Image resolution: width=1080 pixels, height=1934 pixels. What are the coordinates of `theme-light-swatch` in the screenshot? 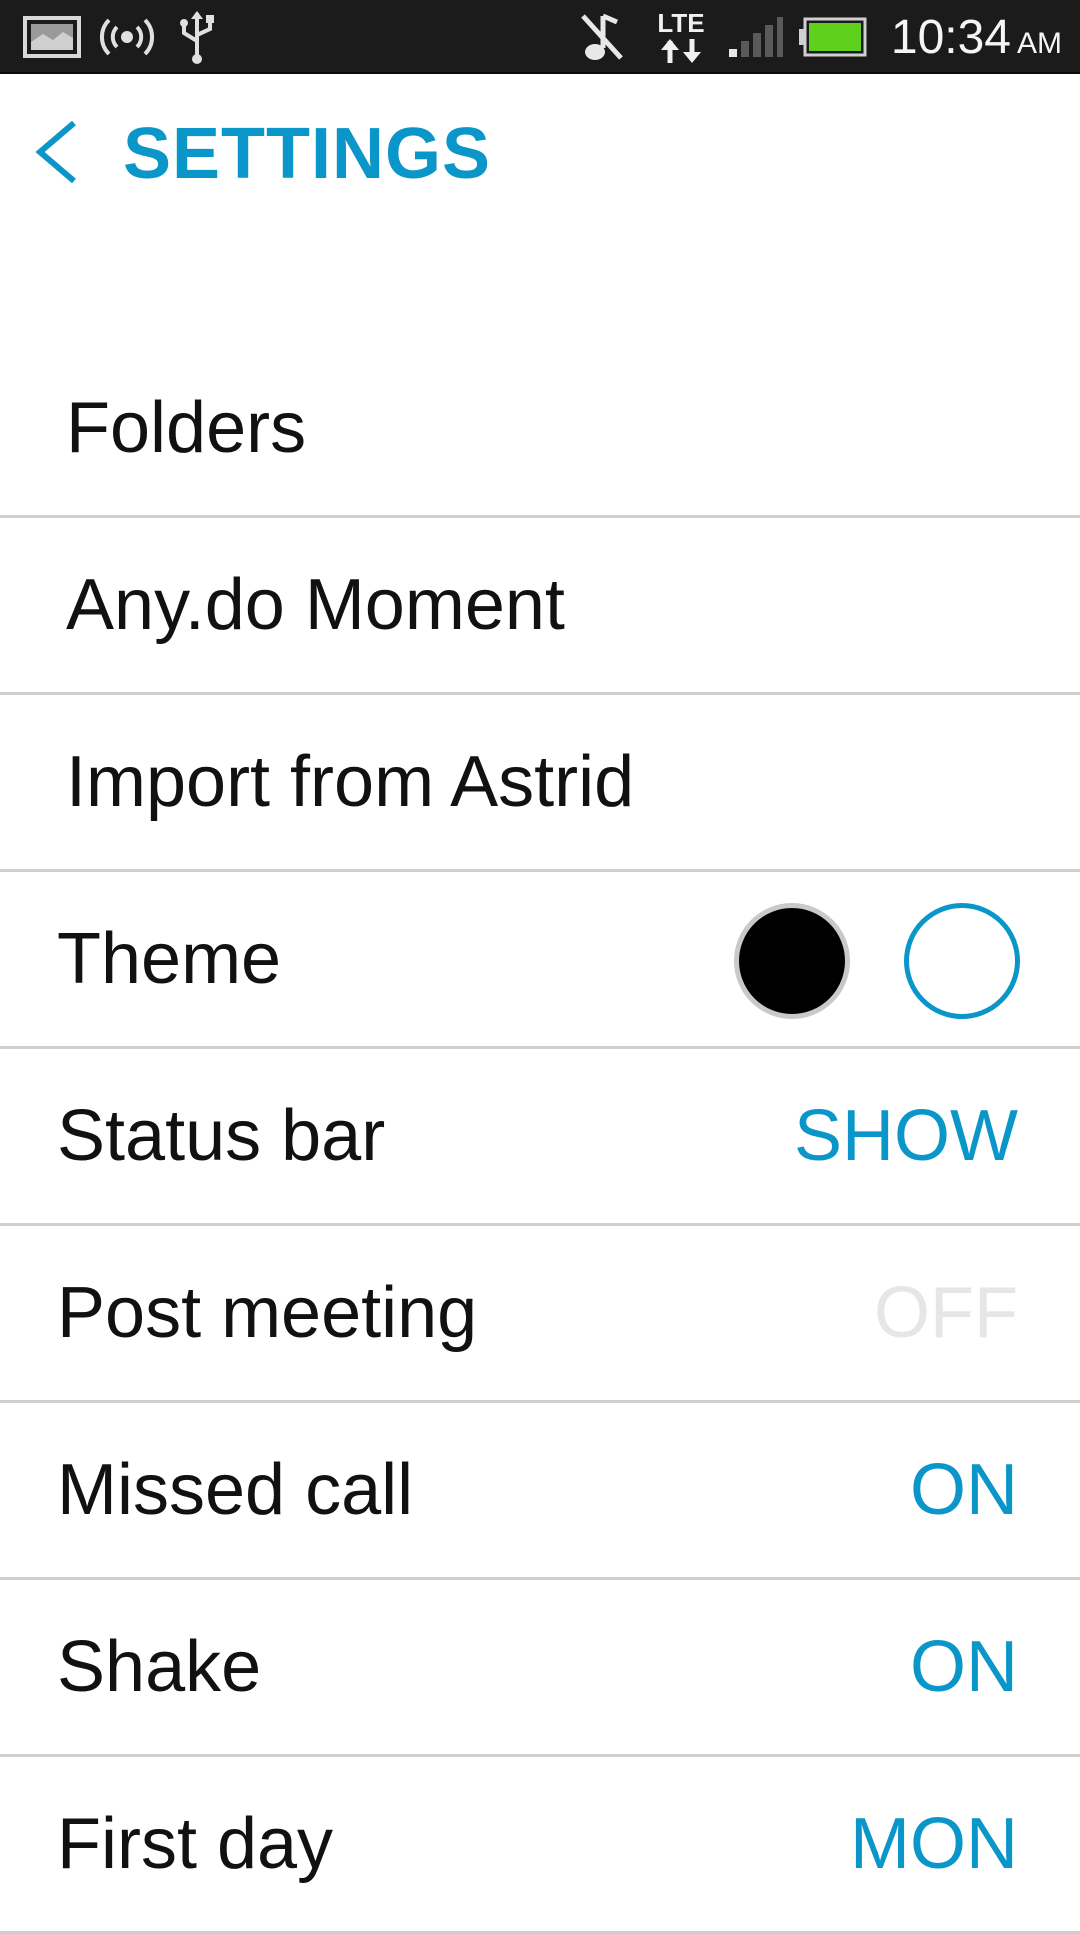 It's located at (962, 961).